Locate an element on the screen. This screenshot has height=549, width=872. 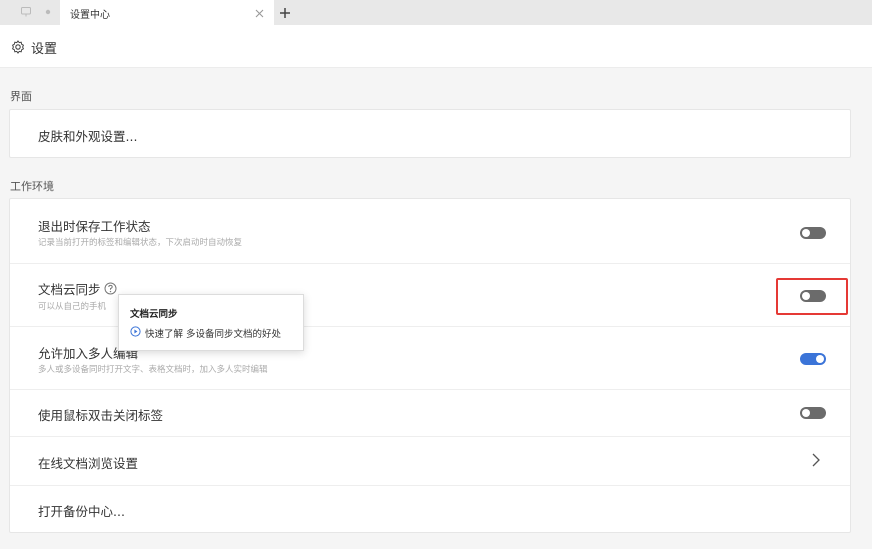
row-description: 记录当前打开的标签和编辑状态，下次启动时自动恢复 is located at coordinates (140, 243).